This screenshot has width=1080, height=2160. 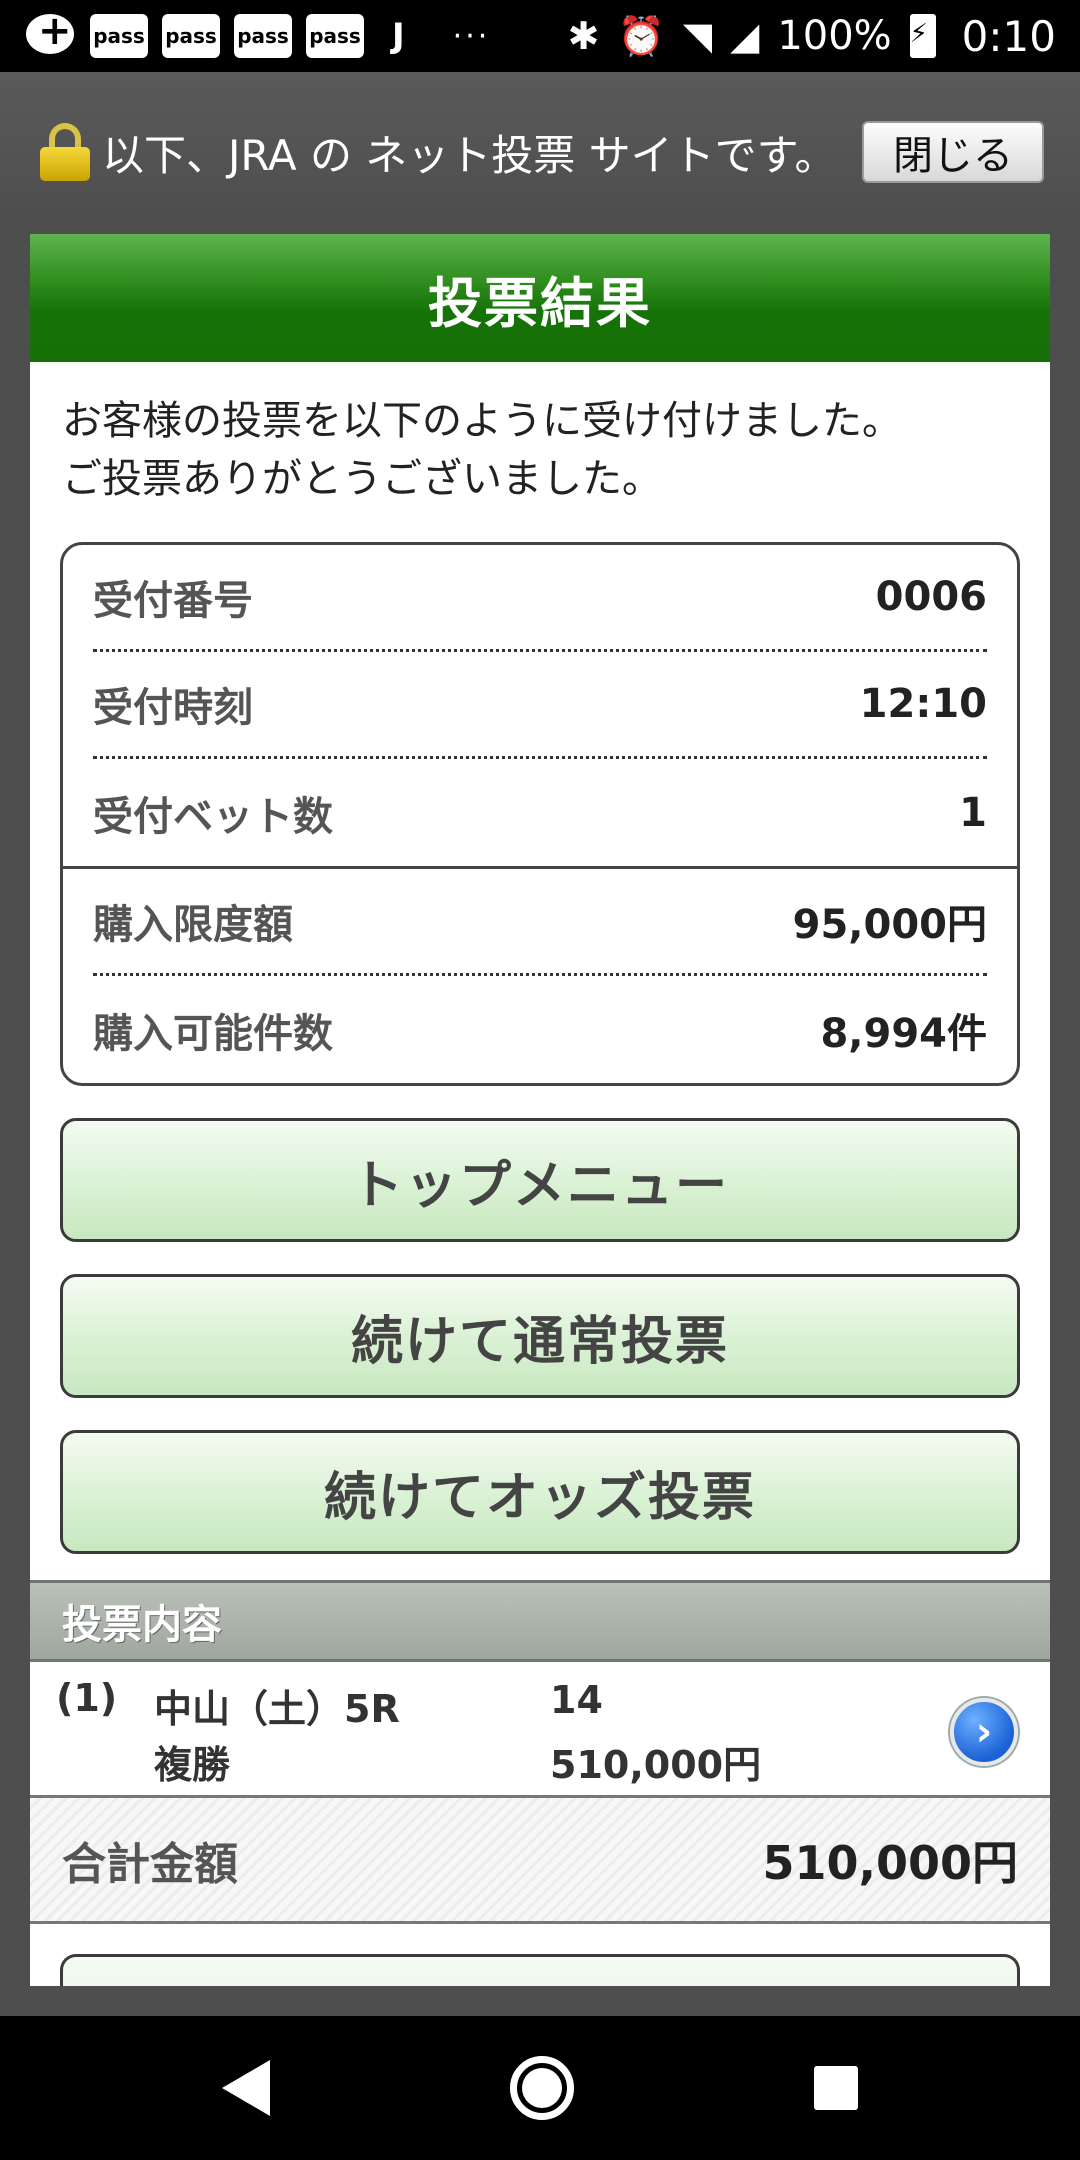 What do you see at coordinates (540, 1970) in the screenshot?
I see `partial-button` at bounding box center [540, 1970].